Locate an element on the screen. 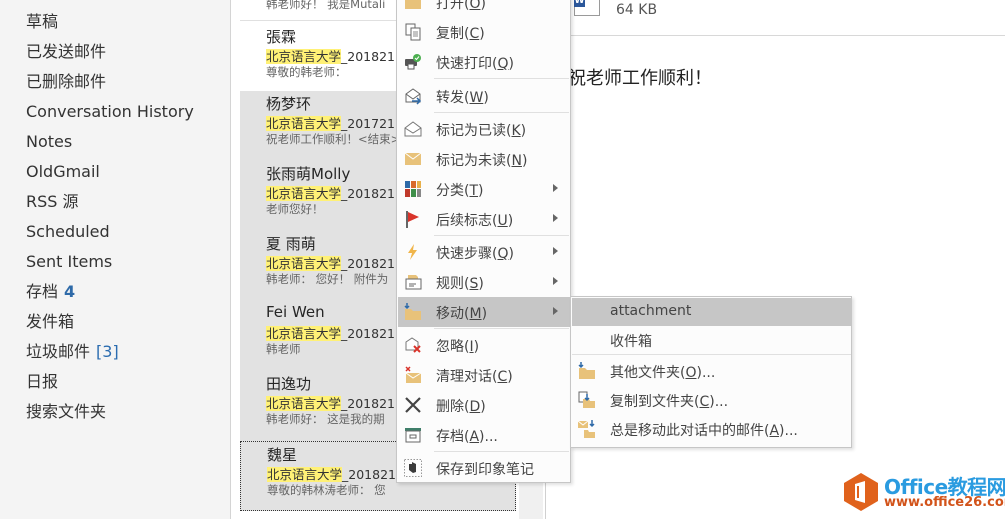 The width and height of the screenshot is (1005, 519). menu-item-mark-unread: 标记为未读(N) is located at coordinates (484, 159).